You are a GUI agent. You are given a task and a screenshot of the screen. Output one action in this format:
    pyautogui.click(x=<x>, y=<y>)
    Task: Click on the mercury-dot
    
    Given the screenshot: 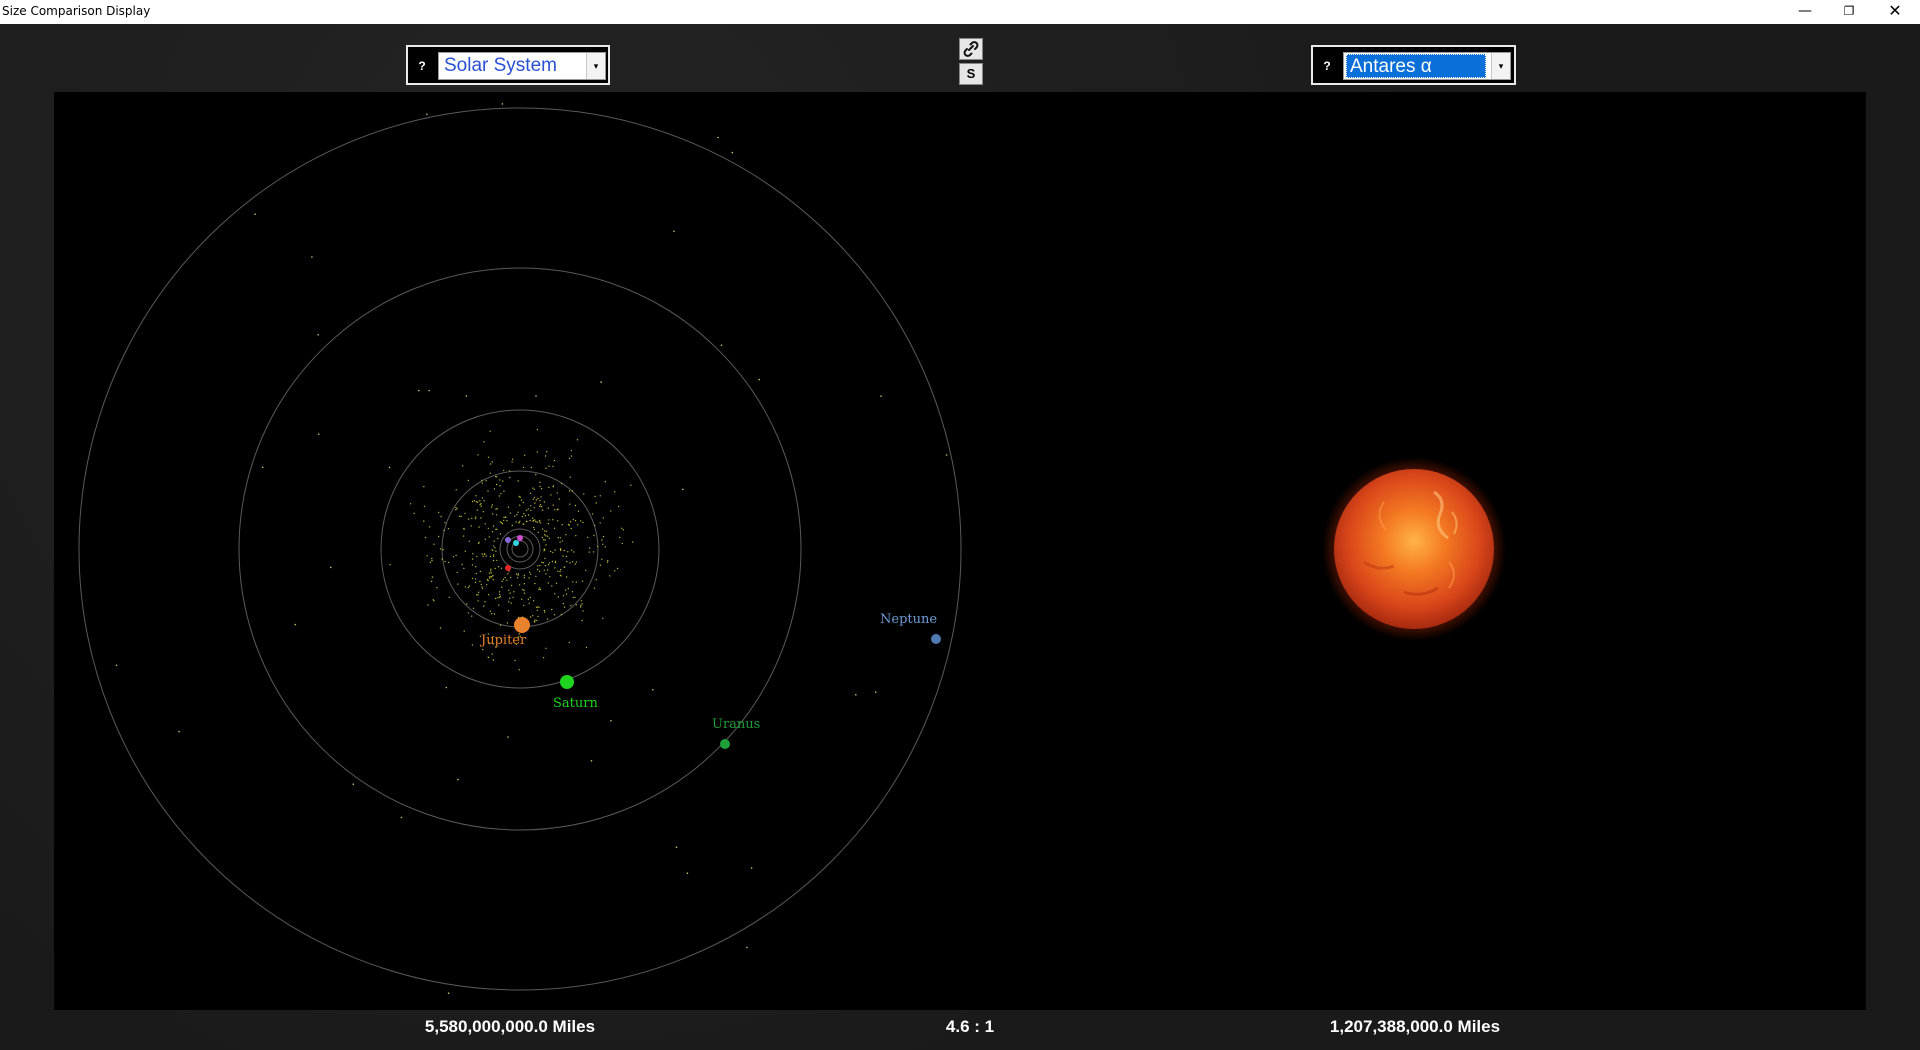 What is the action you would take?
    pyautogui.click(x=508, y=540)
    